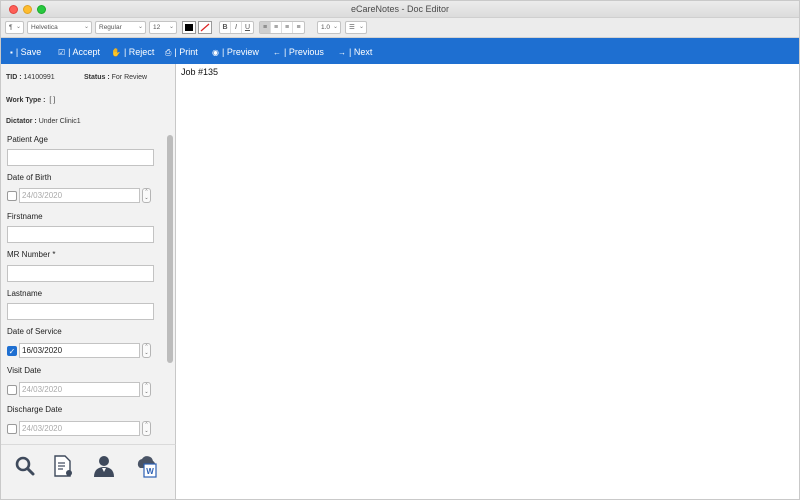  Describe the element at coordinates (43, 121) in the screenshot. I see `dictator-info: Dictator : Under Clinic1` at that location.